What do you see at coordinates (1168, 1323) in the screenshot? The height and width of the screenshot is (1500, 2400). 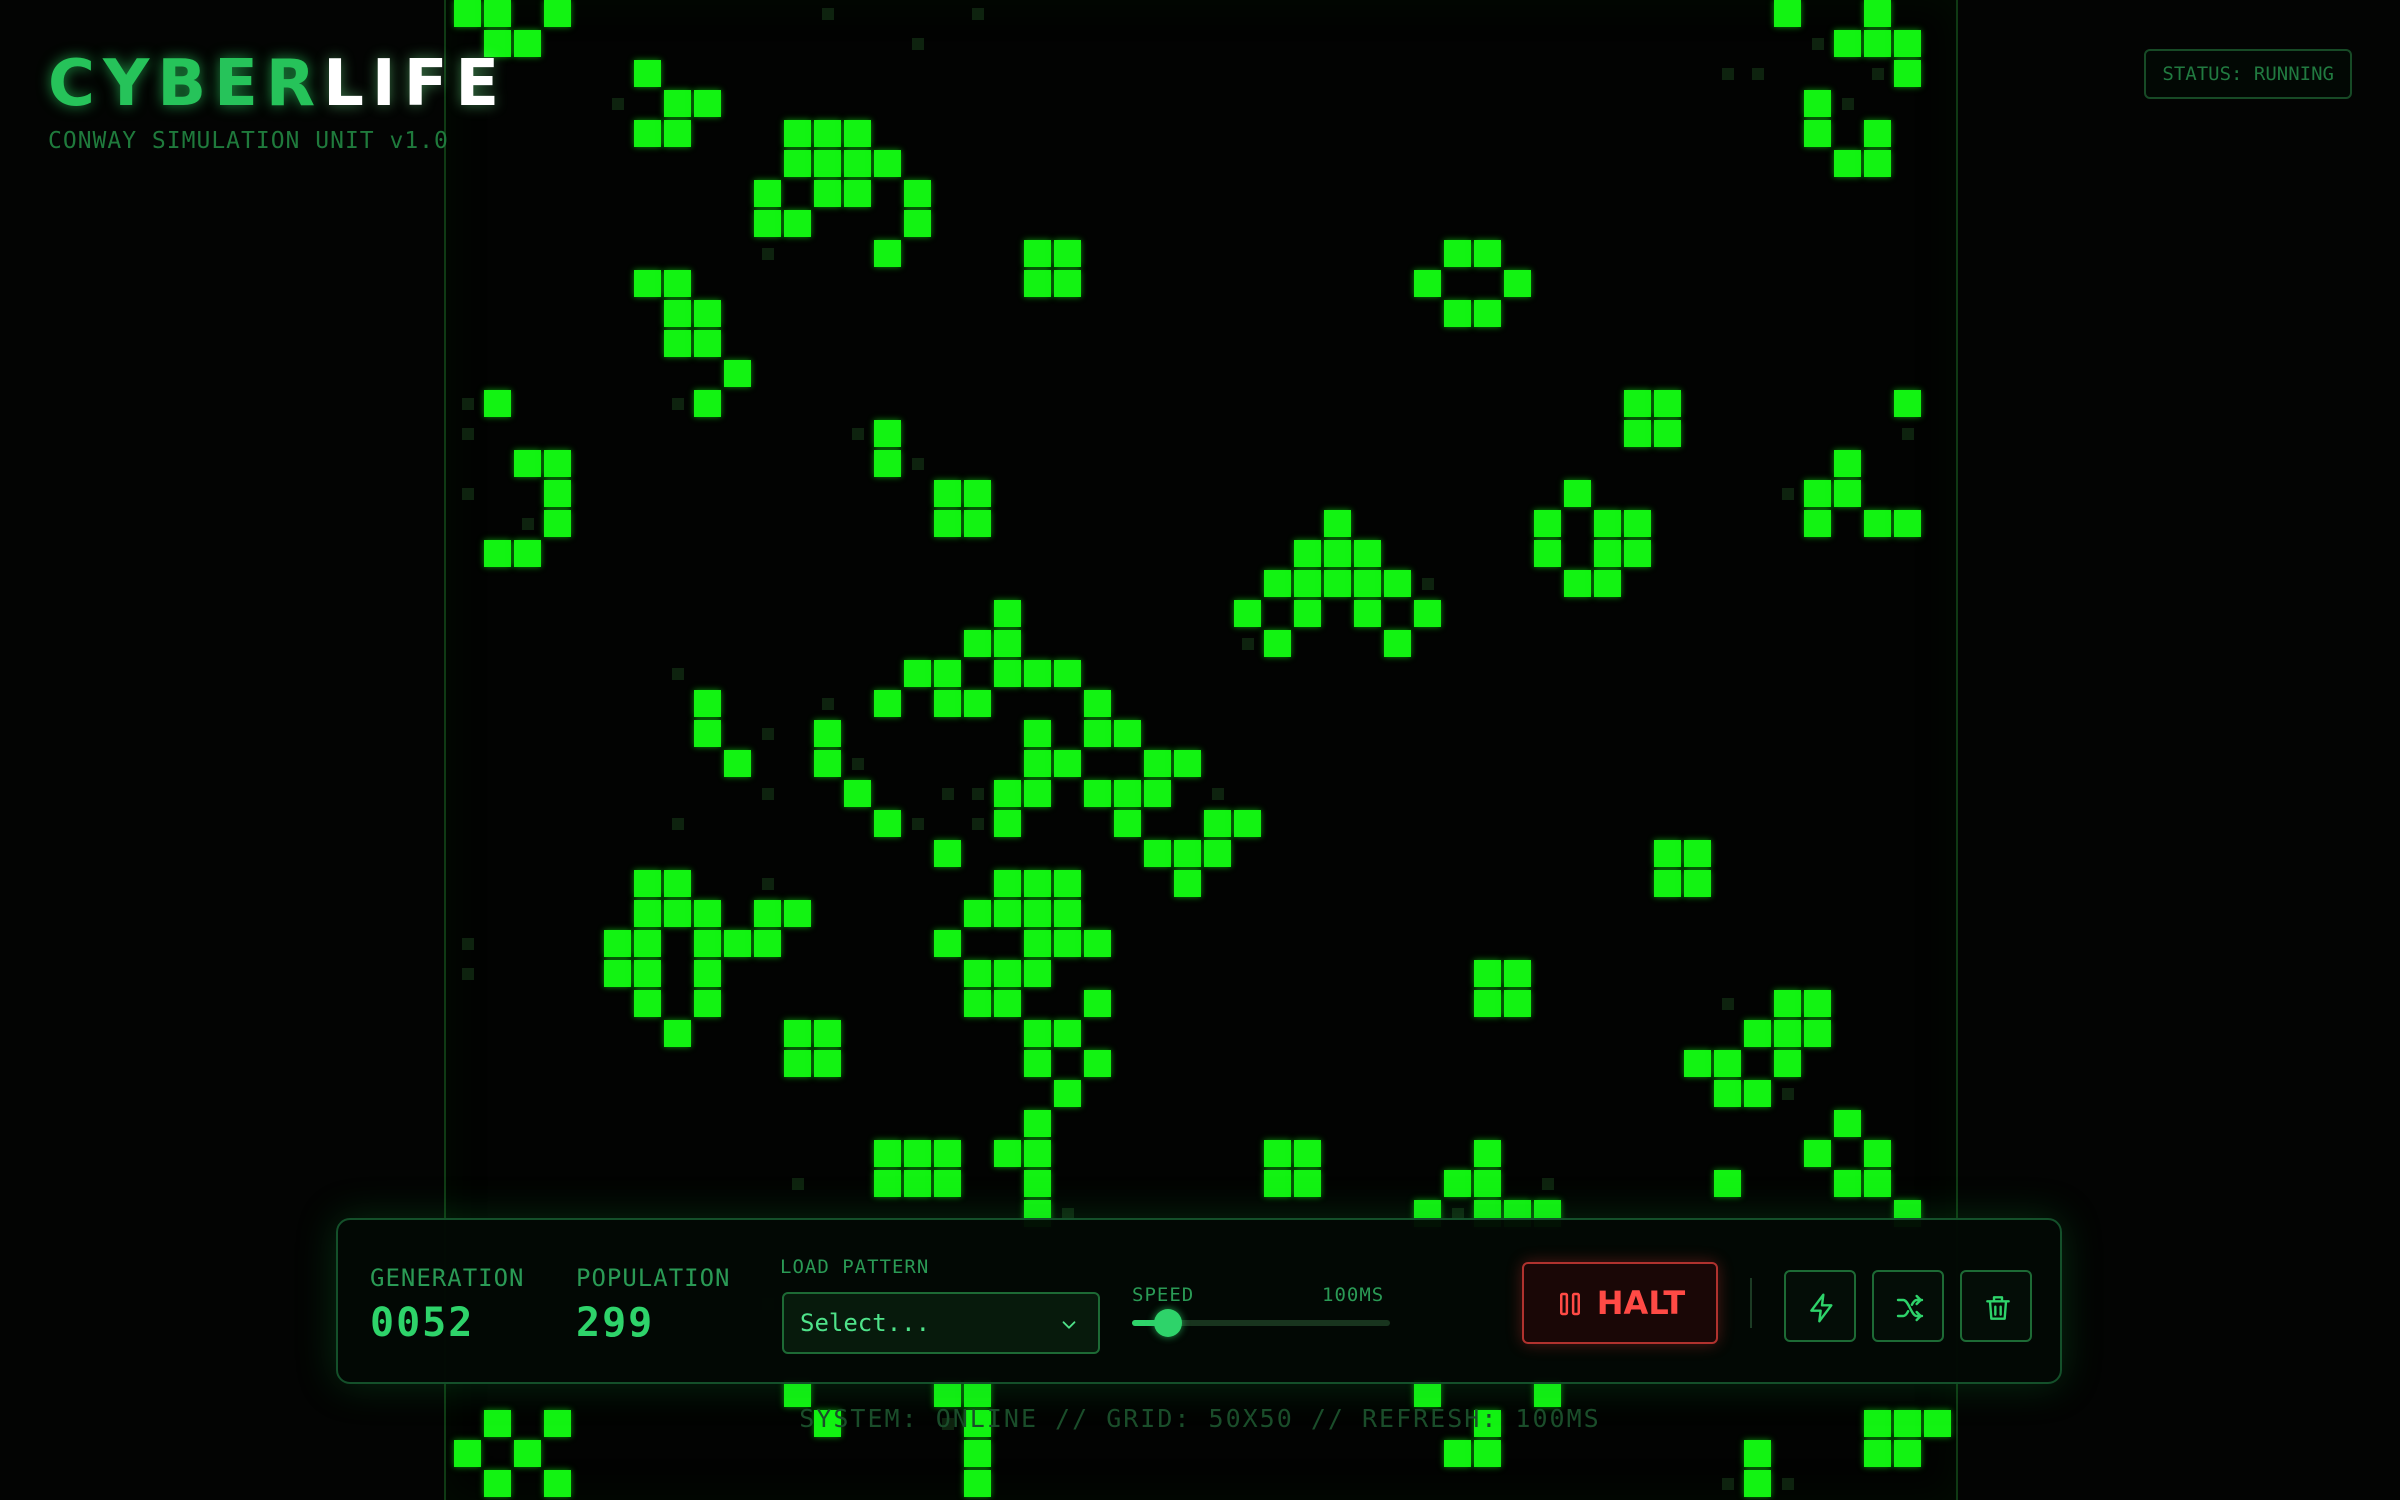 I see `speed-slider-thumb` at bounding box center [1168, 1323].